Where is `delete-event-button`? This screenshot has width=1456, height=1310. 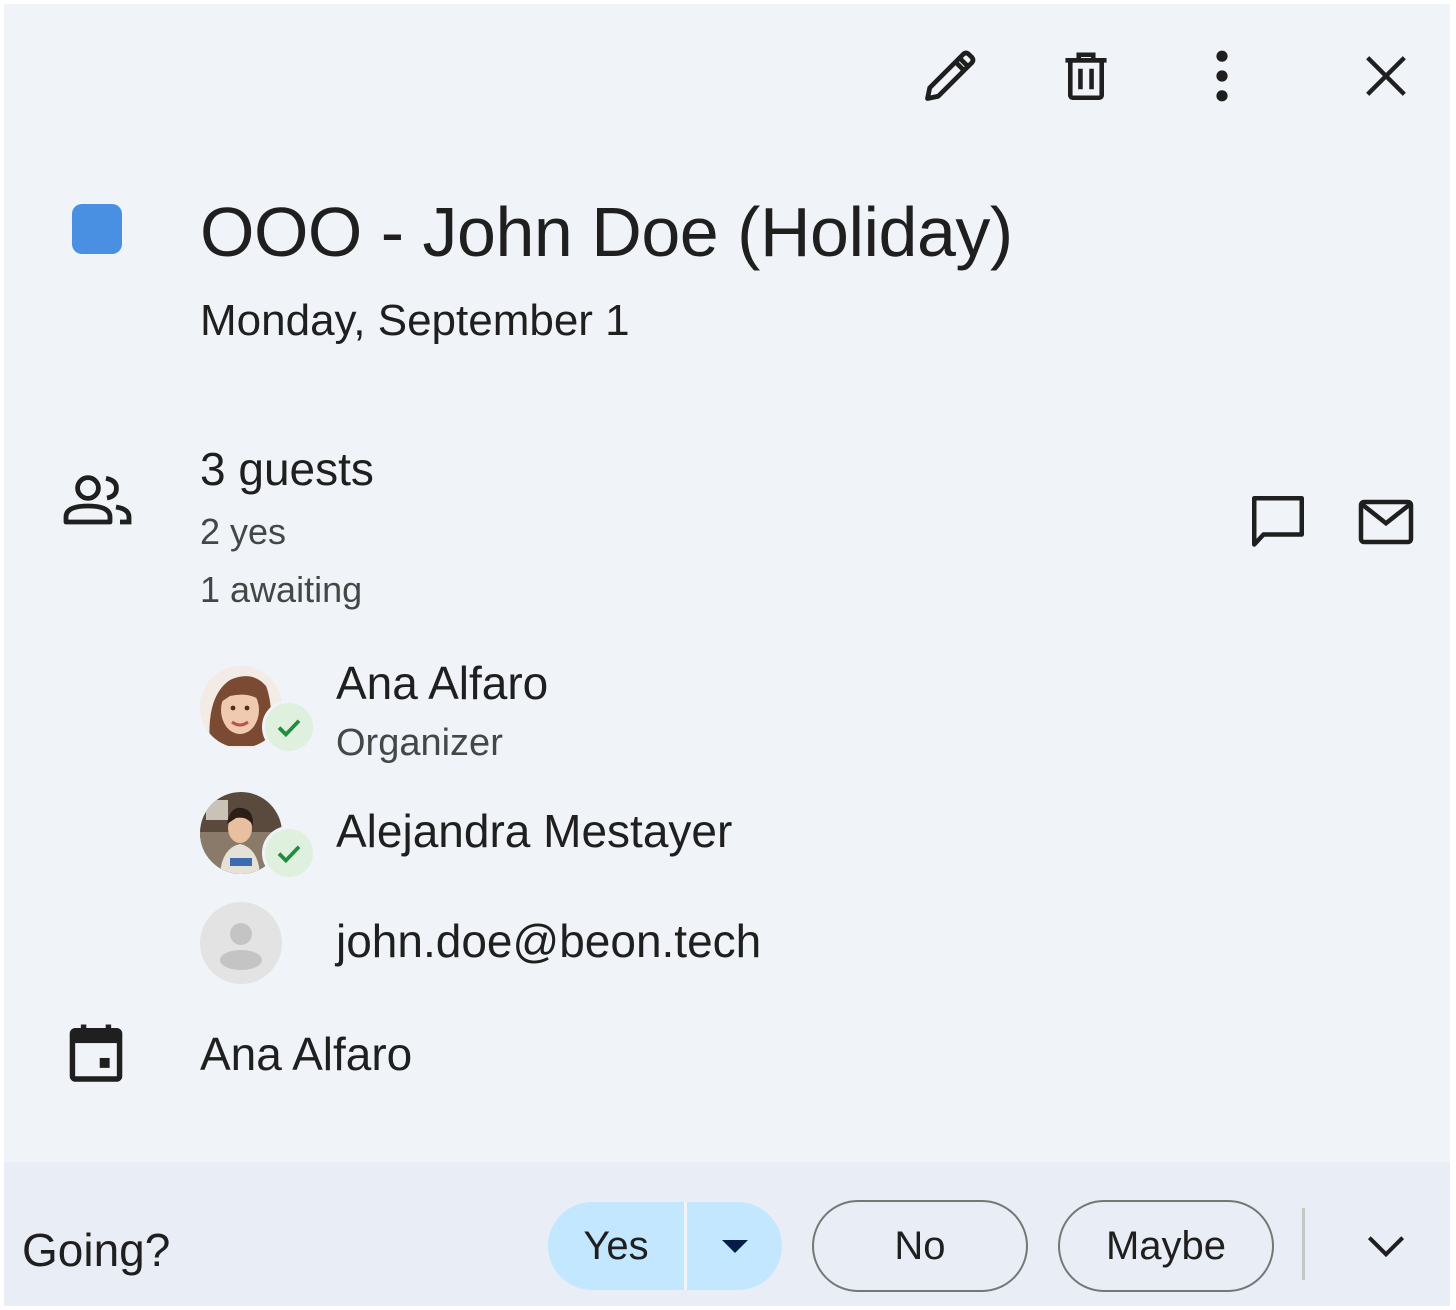
delete-event-button is located at coordinates (1086, 76).